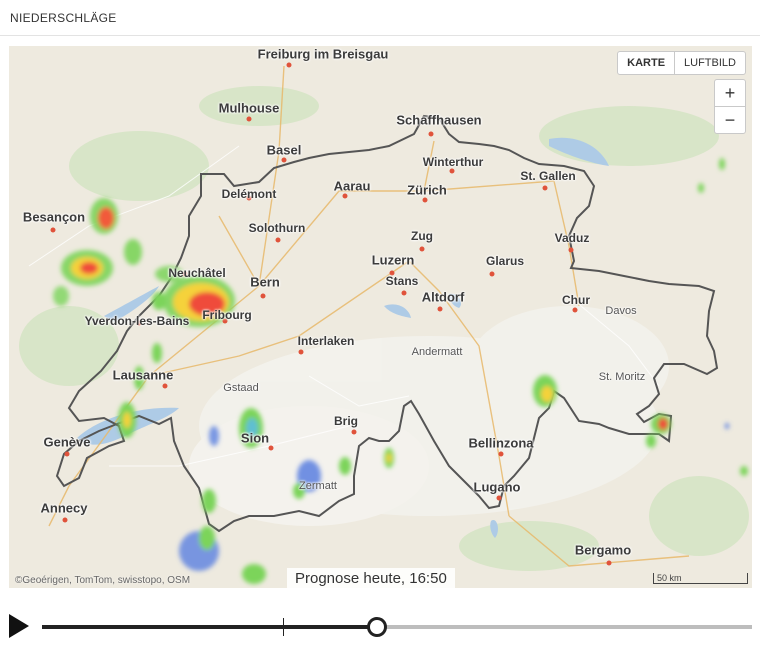 Image resolution: width=760 pixels, height=650 pixels. What do you see at coordinates (249, 108) in the screenshot?
I see `label-mulhouse: Mulhouse` at bounding box center [249, 108].